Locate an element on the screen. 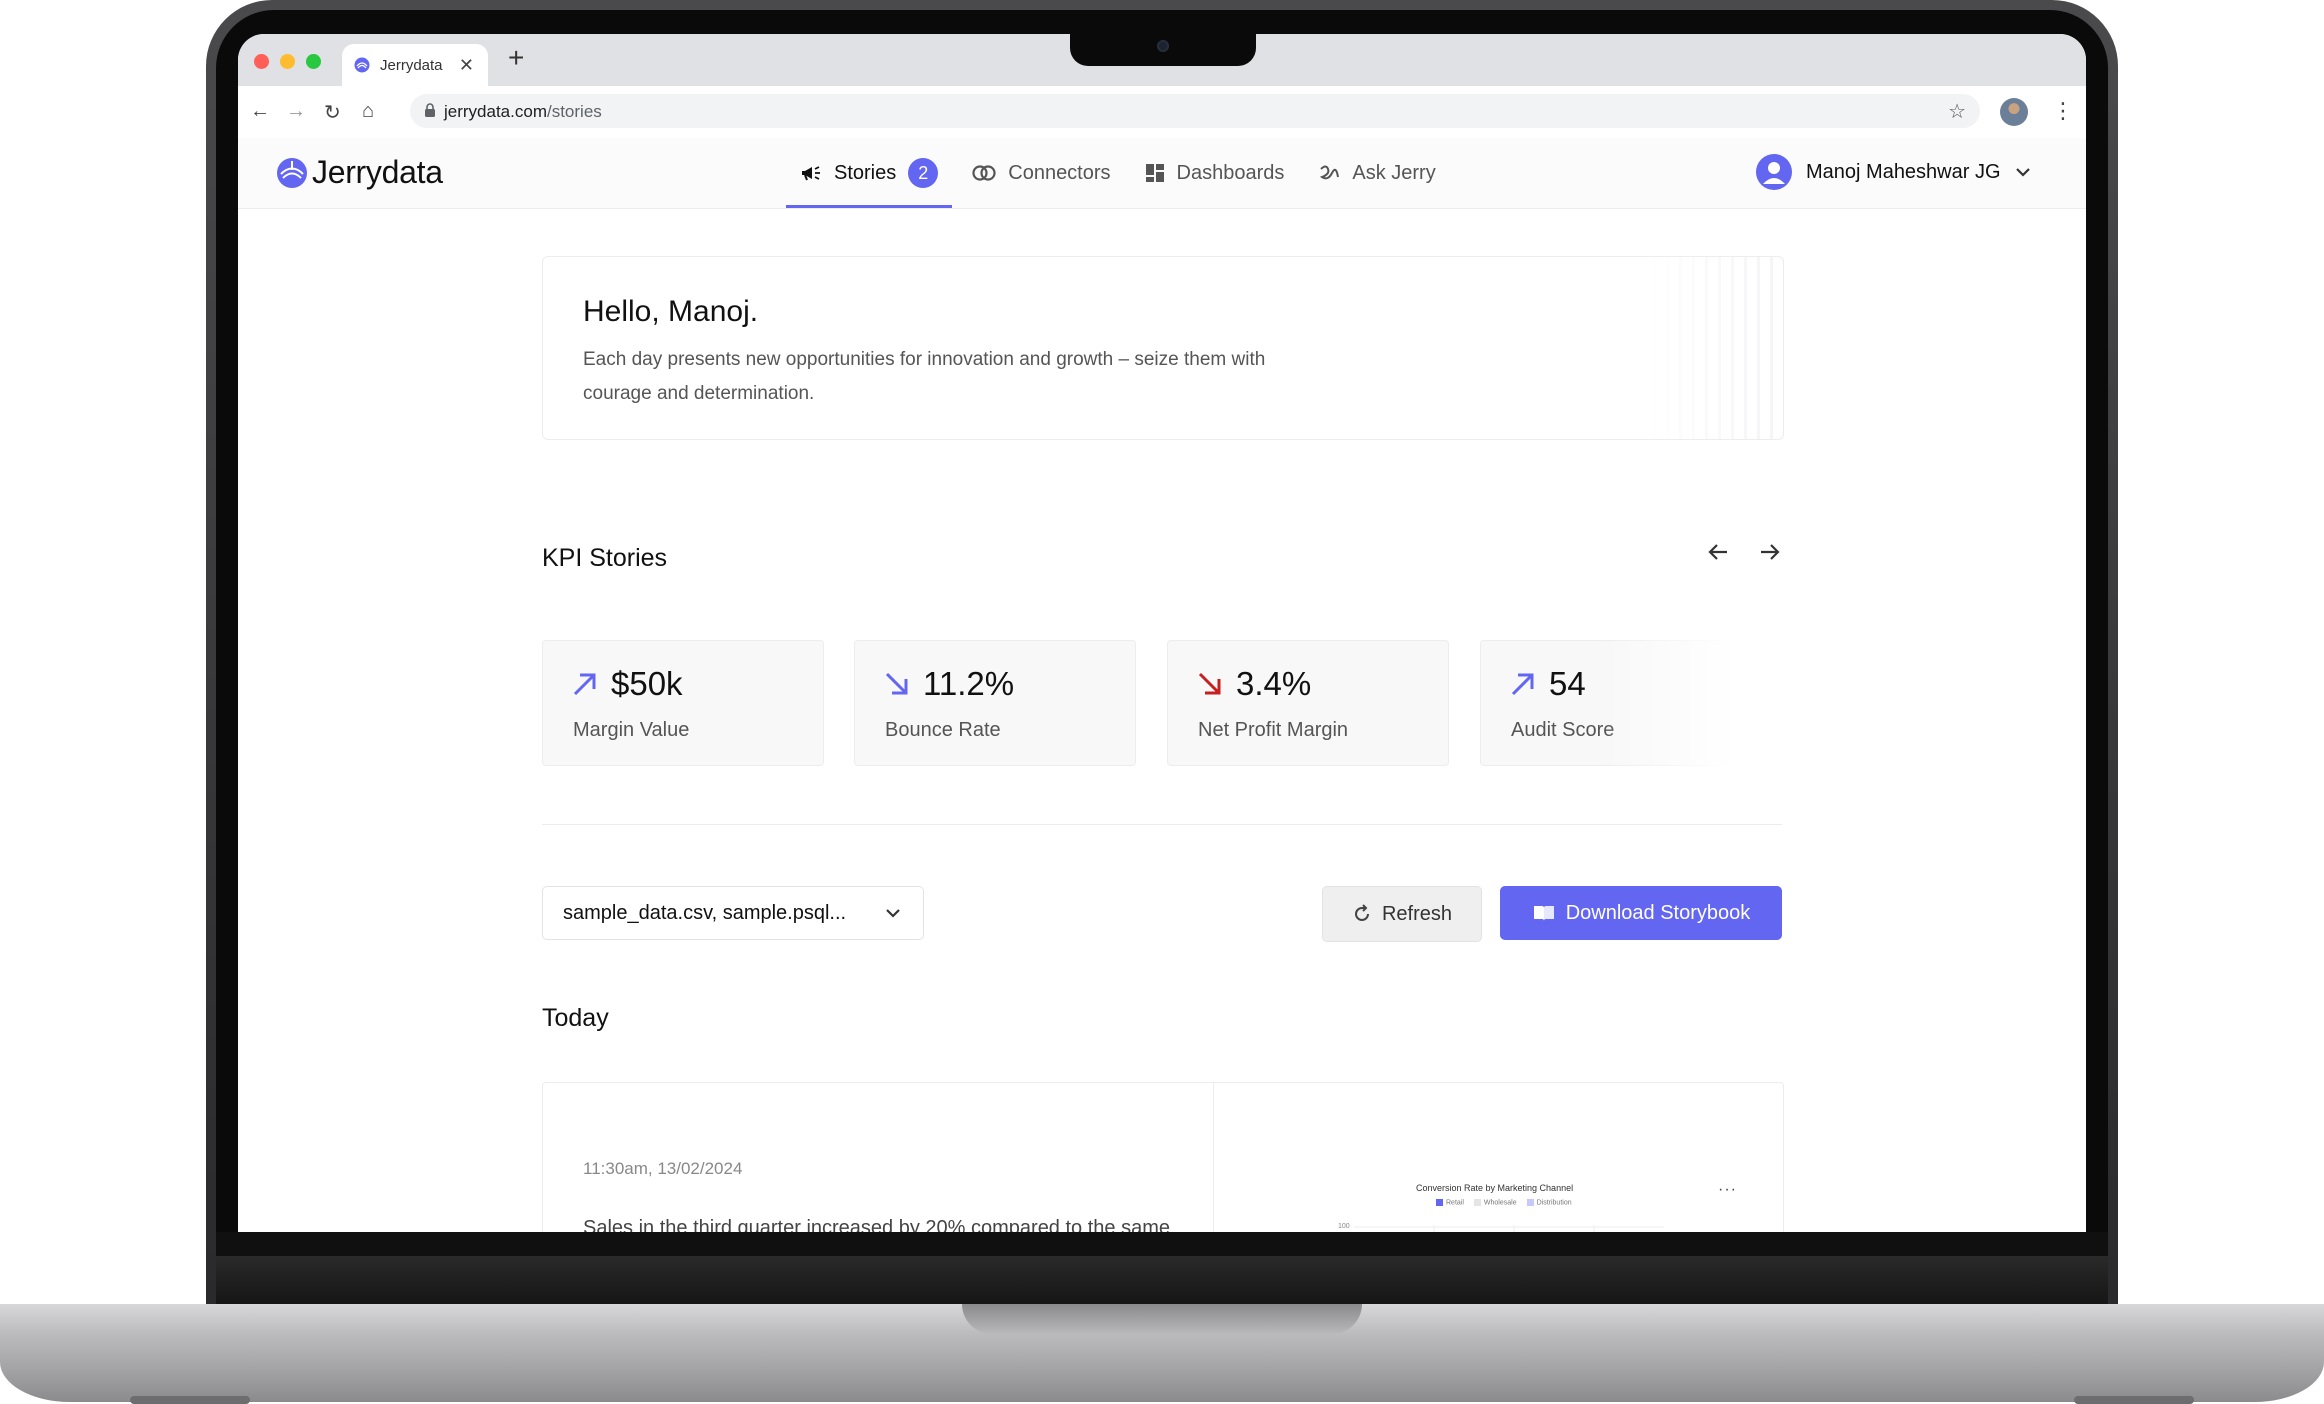 This screenshot has width=2324, height=1404. arrow-left-icon is located at coordinates (1717, 552).